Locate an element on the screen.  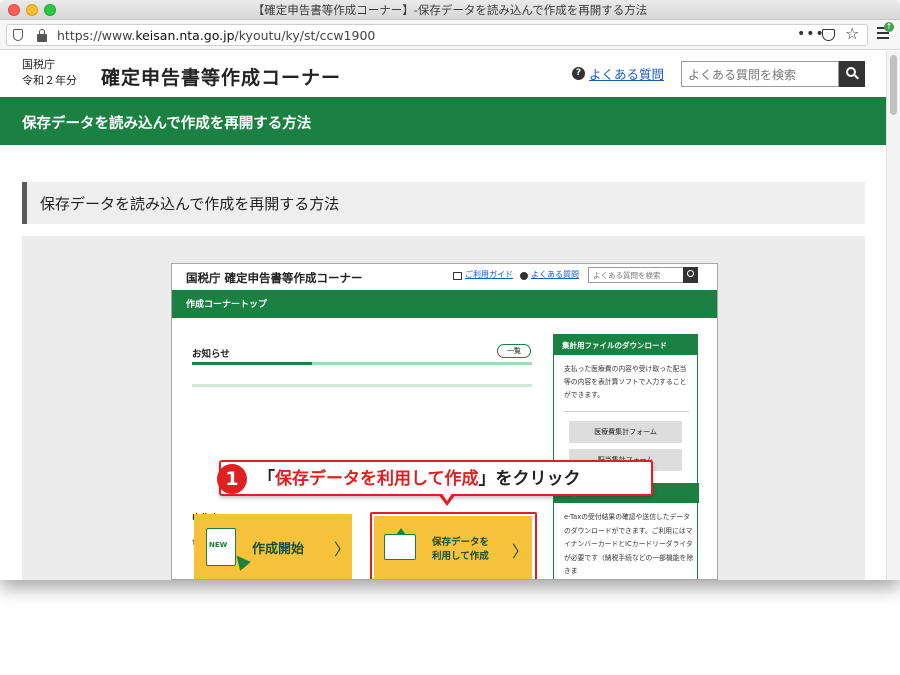
agency-name: 国税庁 is located at coordinates (38, 64).